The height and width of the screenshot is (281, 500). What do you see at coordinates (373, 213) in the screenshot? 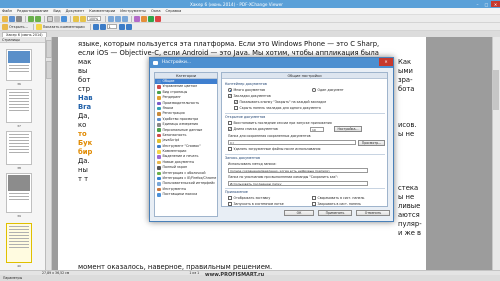
I see `cancel-button: Отменить` at bounding box center [373, 213].